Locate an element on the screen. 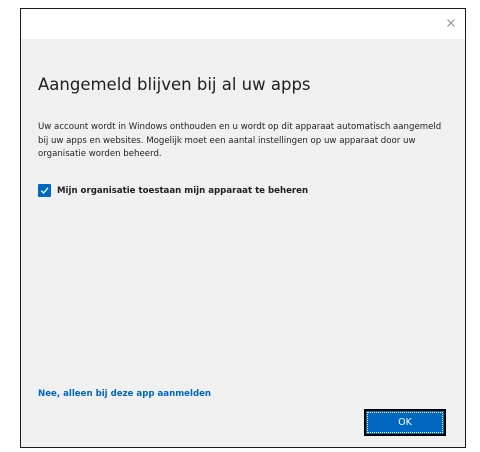  manage-device-checkbox is located at coordinates (44, 190).